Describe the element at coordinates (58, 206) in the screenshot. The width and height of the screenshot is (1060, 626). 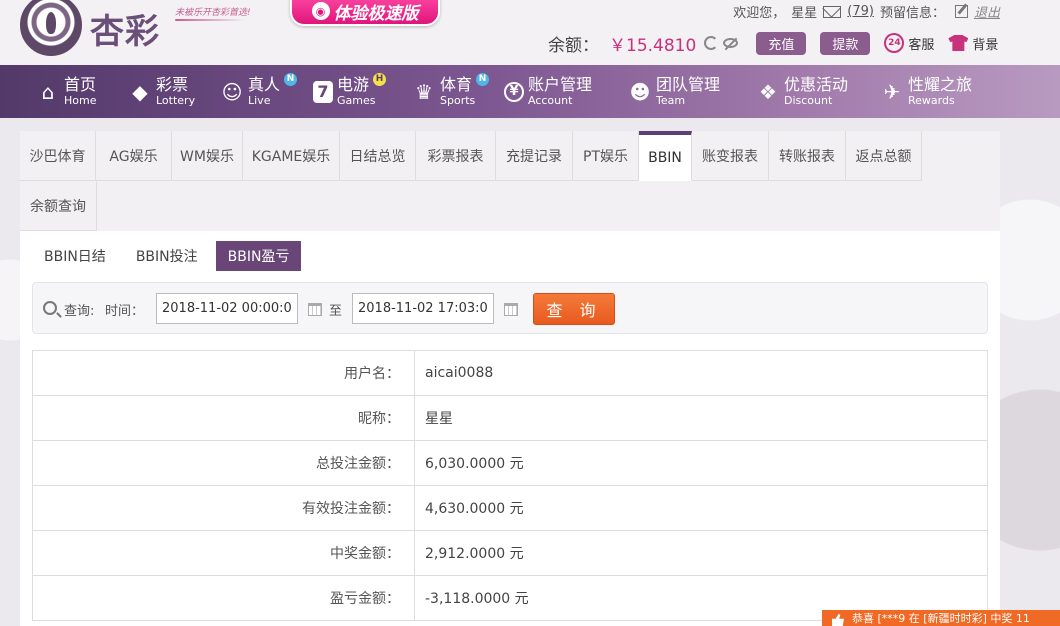
I see `tab-balance-query: 余额查询` at that location.